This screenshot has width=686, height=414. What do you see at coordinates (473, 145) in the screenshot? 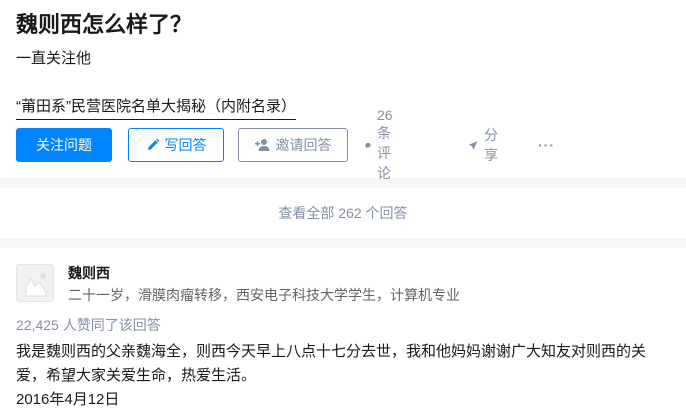
I see `paper-plane-icon` at bounding box center [473, 145].